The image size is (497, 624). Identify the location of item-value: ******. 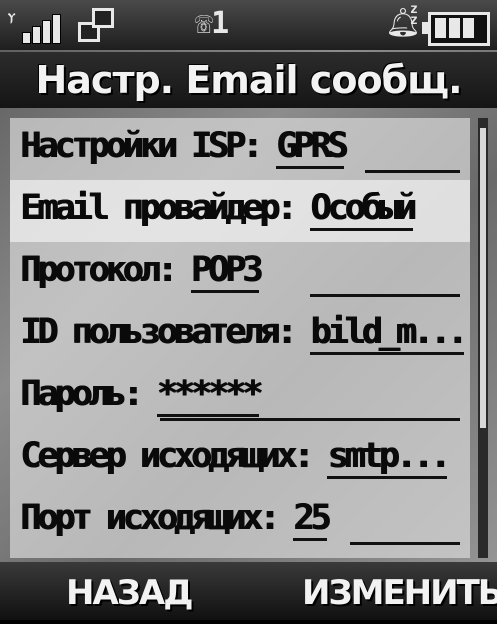
(209, 395).